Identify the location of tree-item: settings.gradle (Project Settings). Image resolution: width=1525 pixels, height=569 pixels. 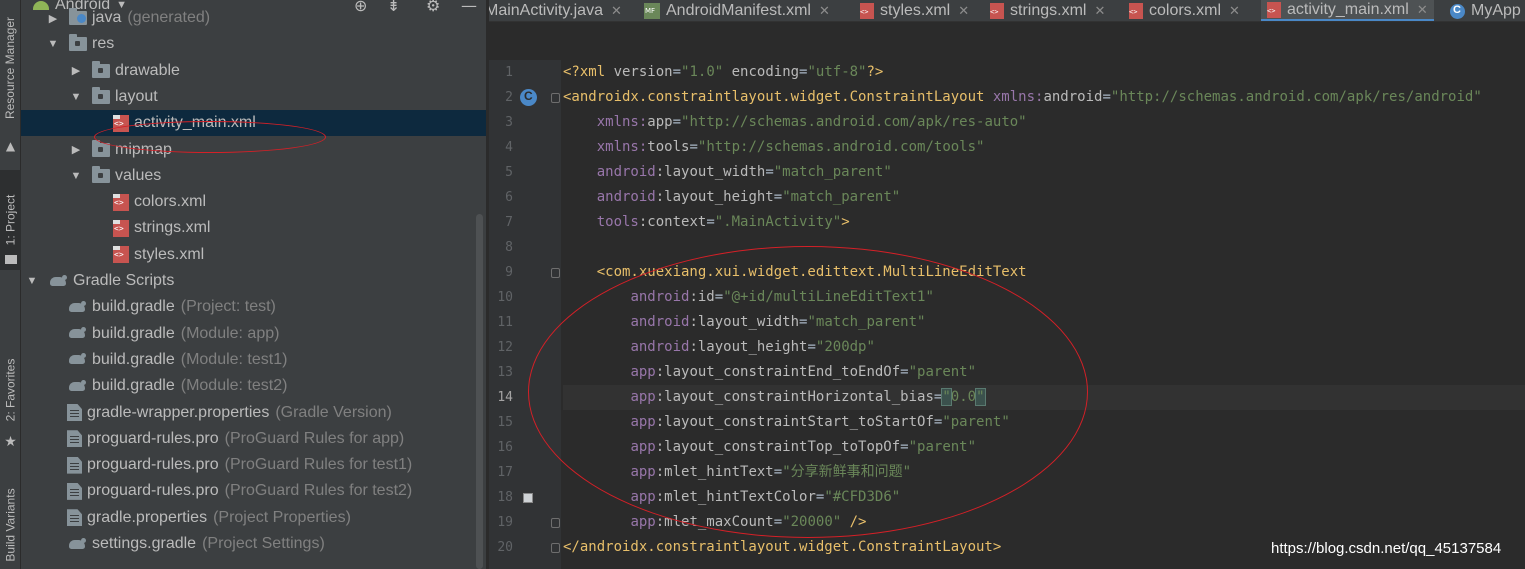
(253, 544).